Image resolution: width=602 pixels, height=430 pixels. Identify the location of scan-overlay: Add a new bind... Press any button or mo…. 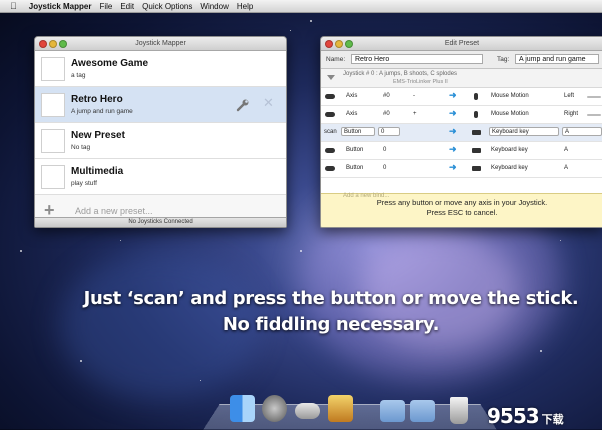
(461, 210).